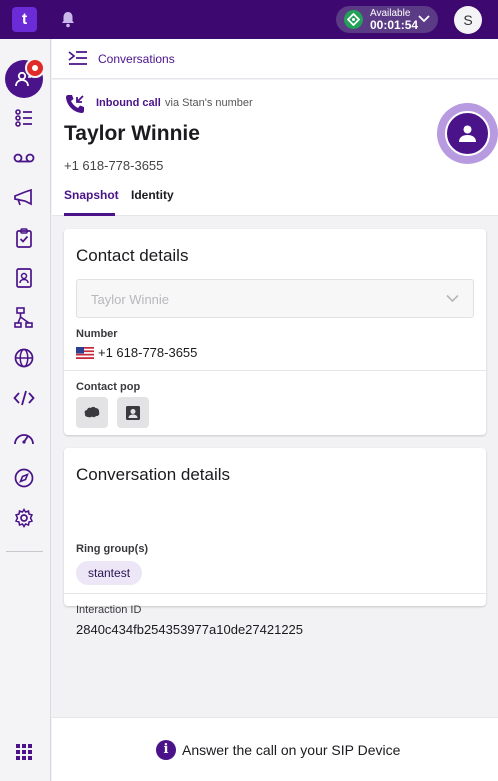 This screenshot has height=781, width=498. I want to click on inbound-call-icon, so click(75, 104).